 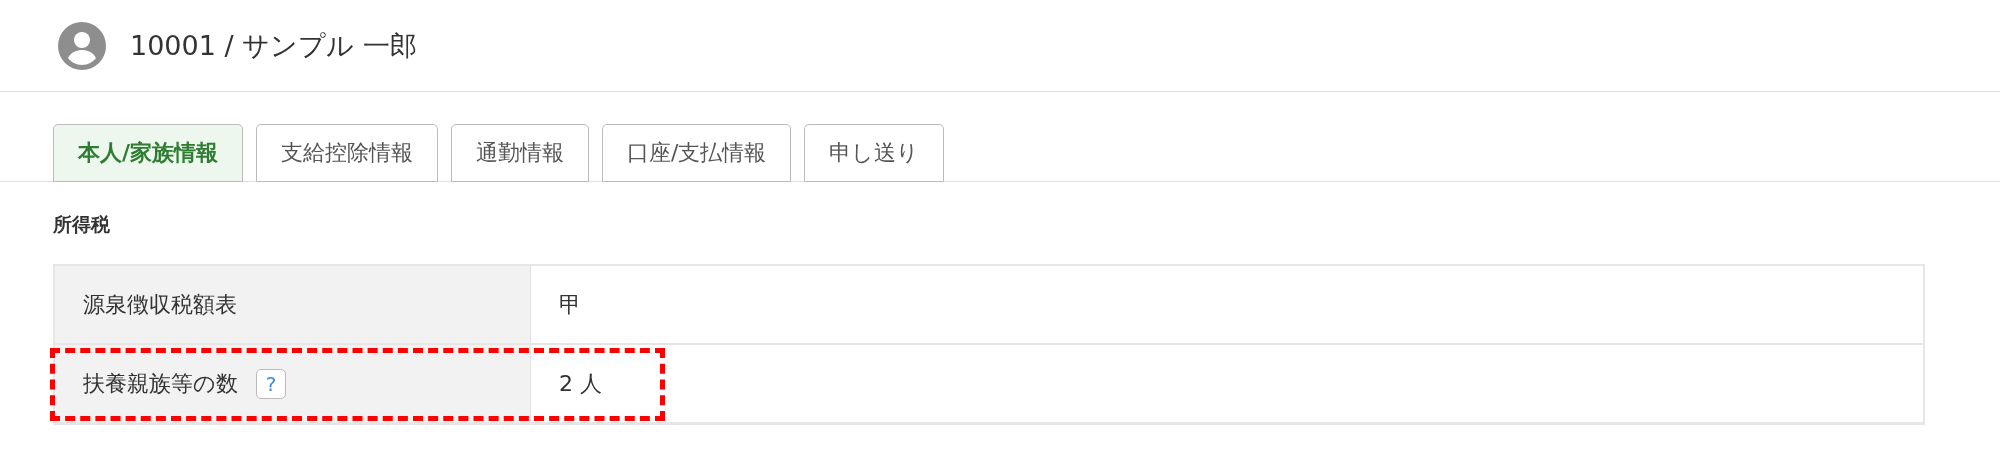 What do you see at coordinates (347, 153) in the screenshot?
I see `tab: 支給控除情報` at bounding box center [347, 153].